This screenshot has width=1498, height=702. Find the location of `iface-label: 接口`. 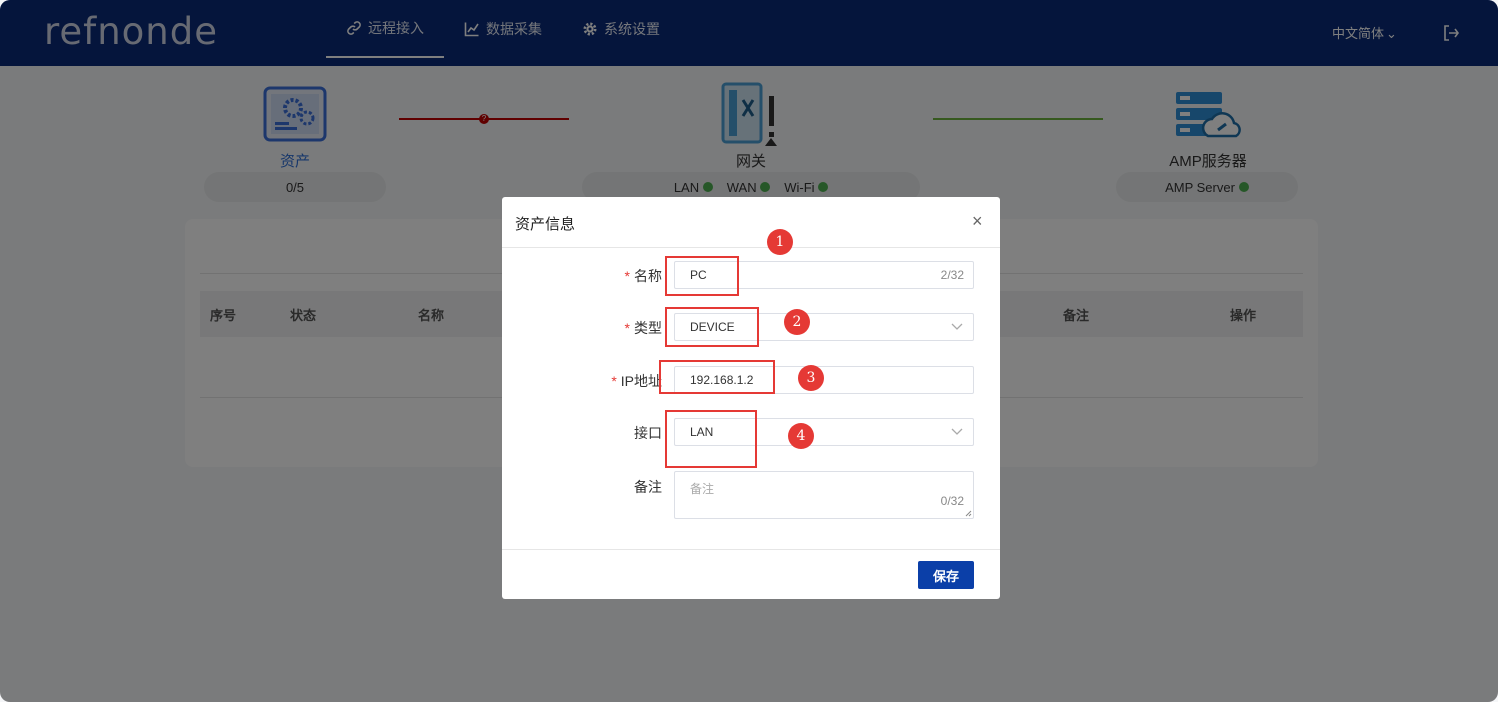

iface-label: 接口 is located at coordinates (582, 433).